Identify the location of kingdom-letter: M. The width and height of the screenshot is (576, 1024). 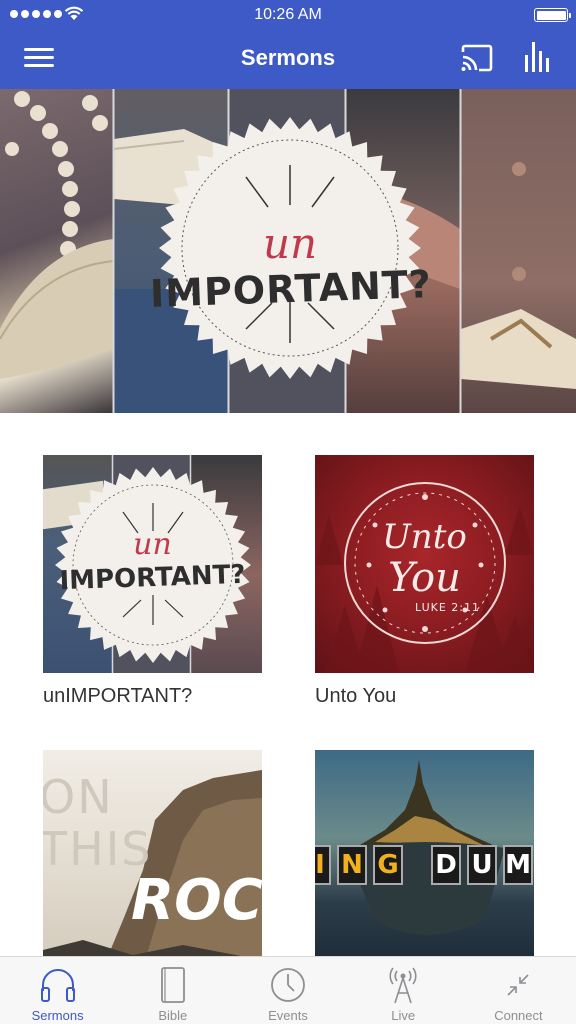
(518, 865).